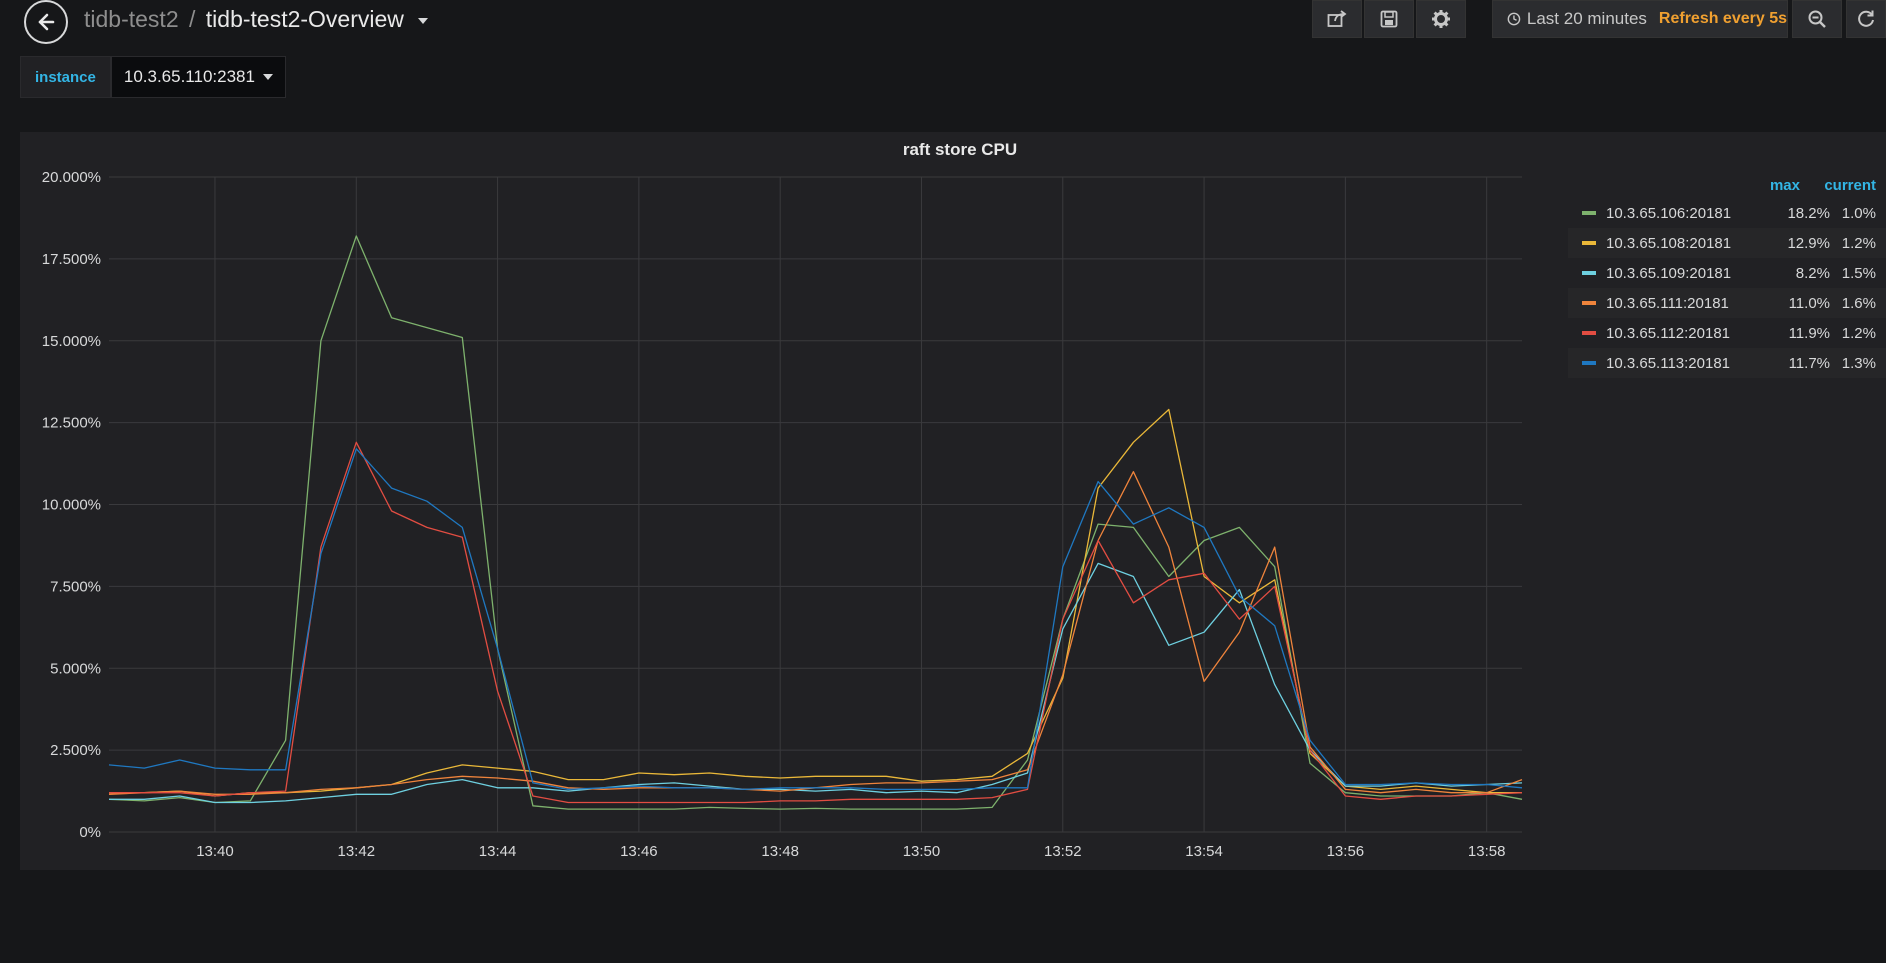  Describe the element at coordinates (71, 341) in the screenshot. I see `y-tick-label: 15.000%` at that location.